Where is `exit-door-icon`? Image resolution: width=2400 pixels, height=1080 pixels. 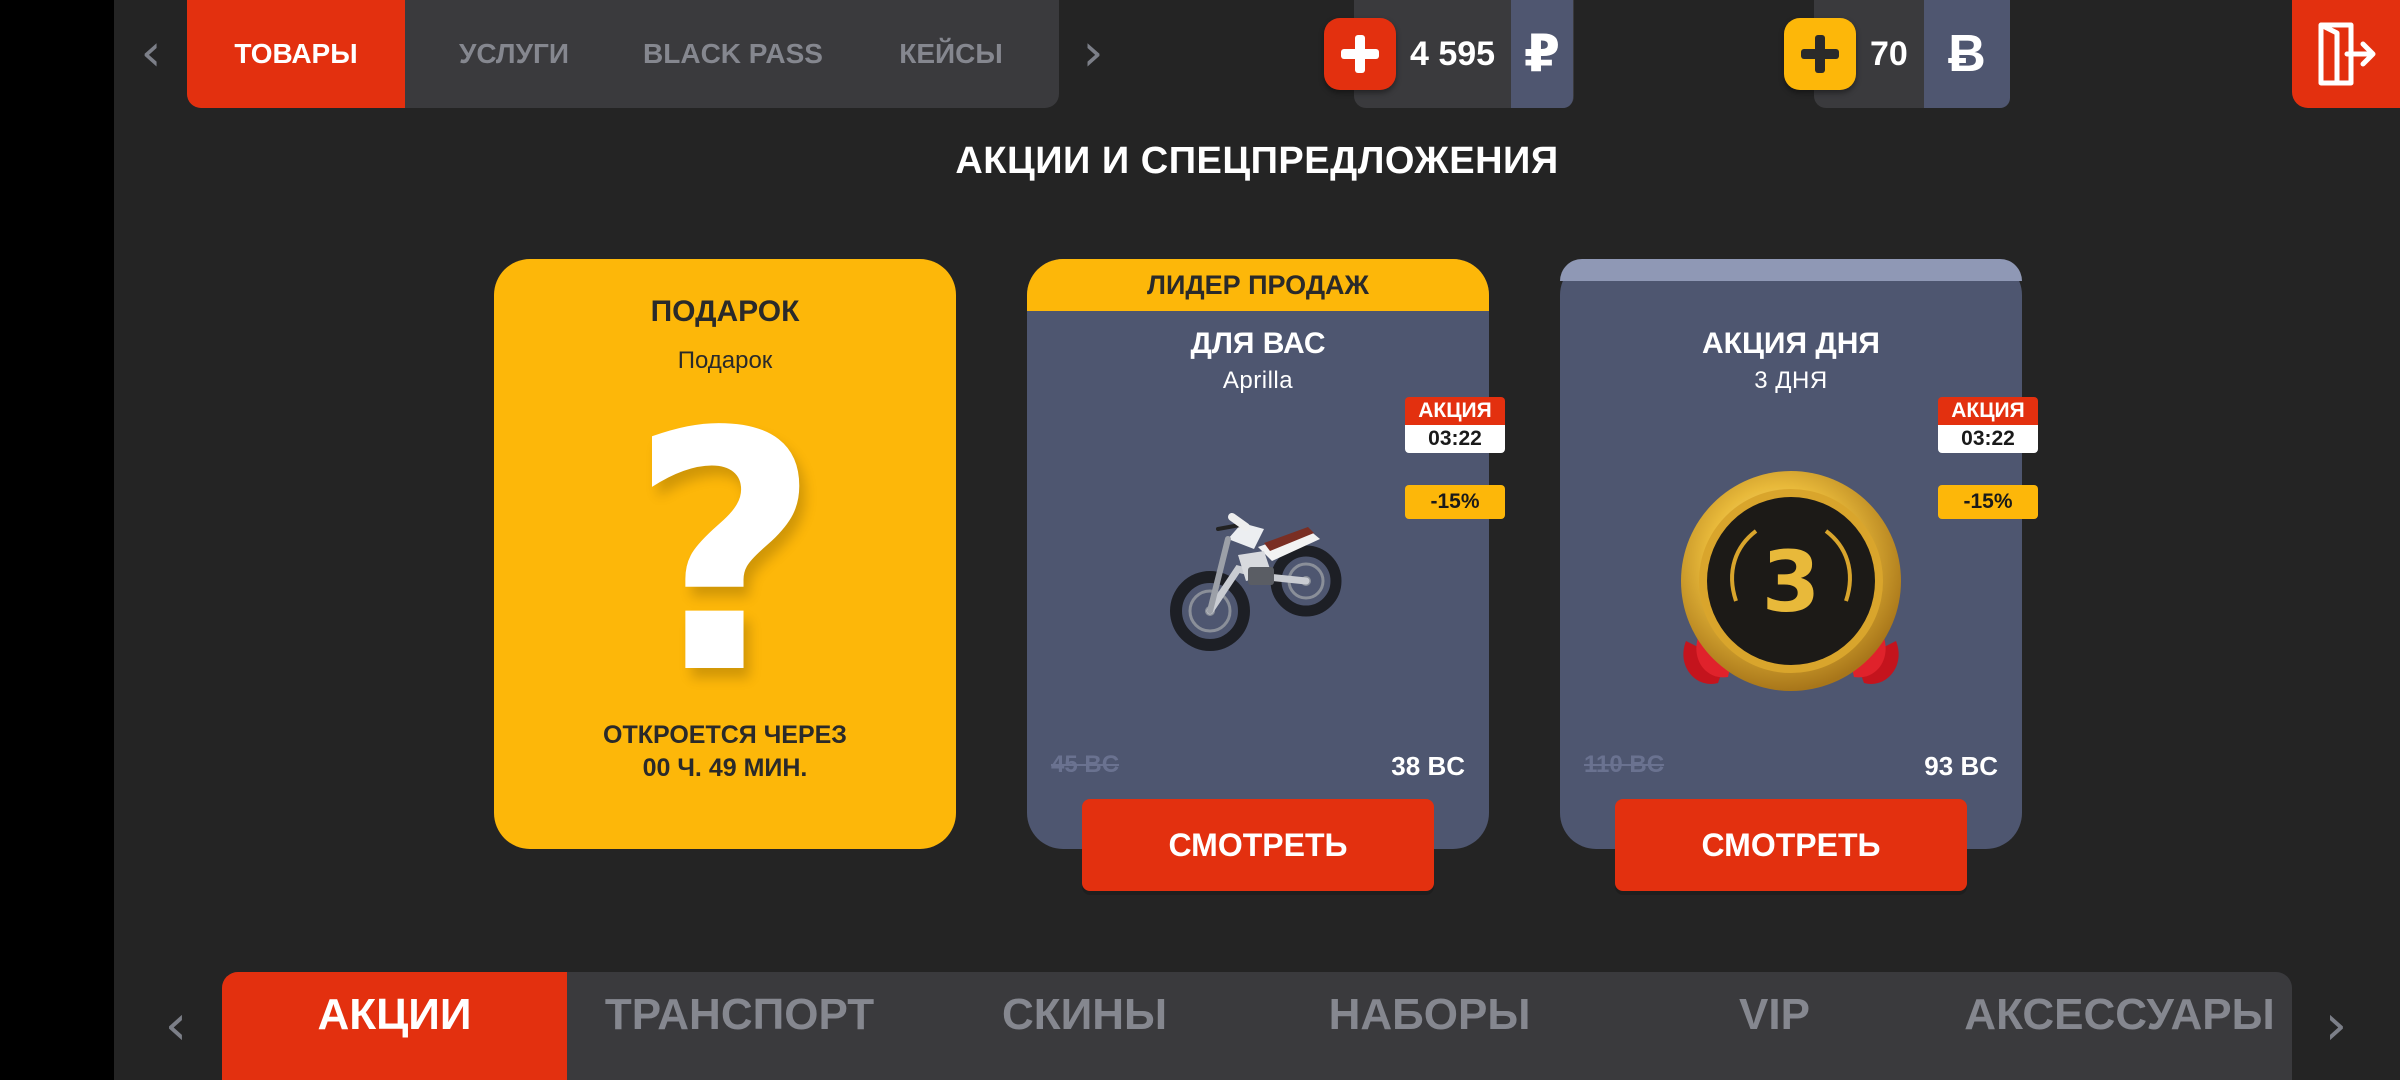
exit-door-icon is located at coordinates (2347, 54).